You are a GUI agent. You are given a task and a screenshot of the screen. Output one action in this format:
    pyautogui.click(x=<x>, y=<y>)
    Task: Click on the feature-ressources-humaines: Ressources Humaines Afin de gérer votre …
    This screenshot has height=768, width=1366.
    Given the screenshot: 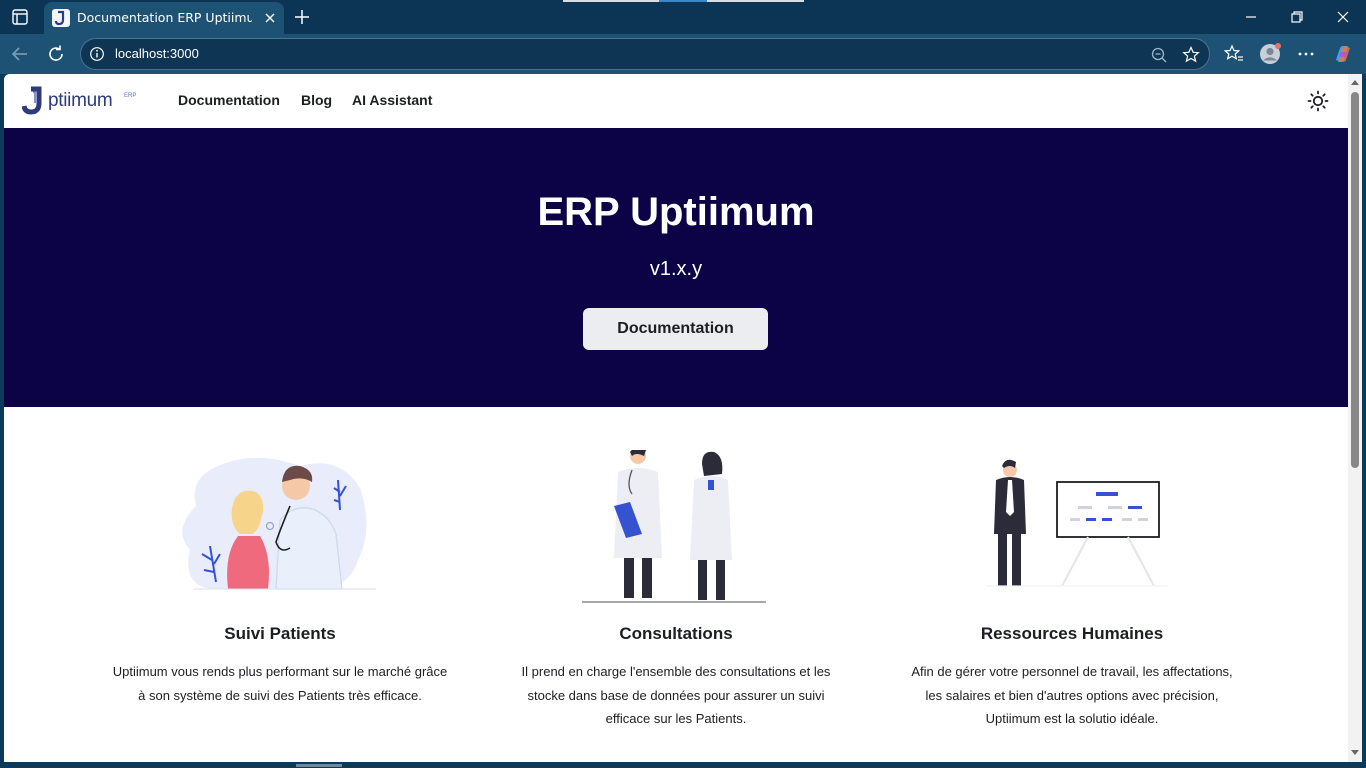 What is the action you would take?
    pyautogui.click(x=1072, y=600)
    